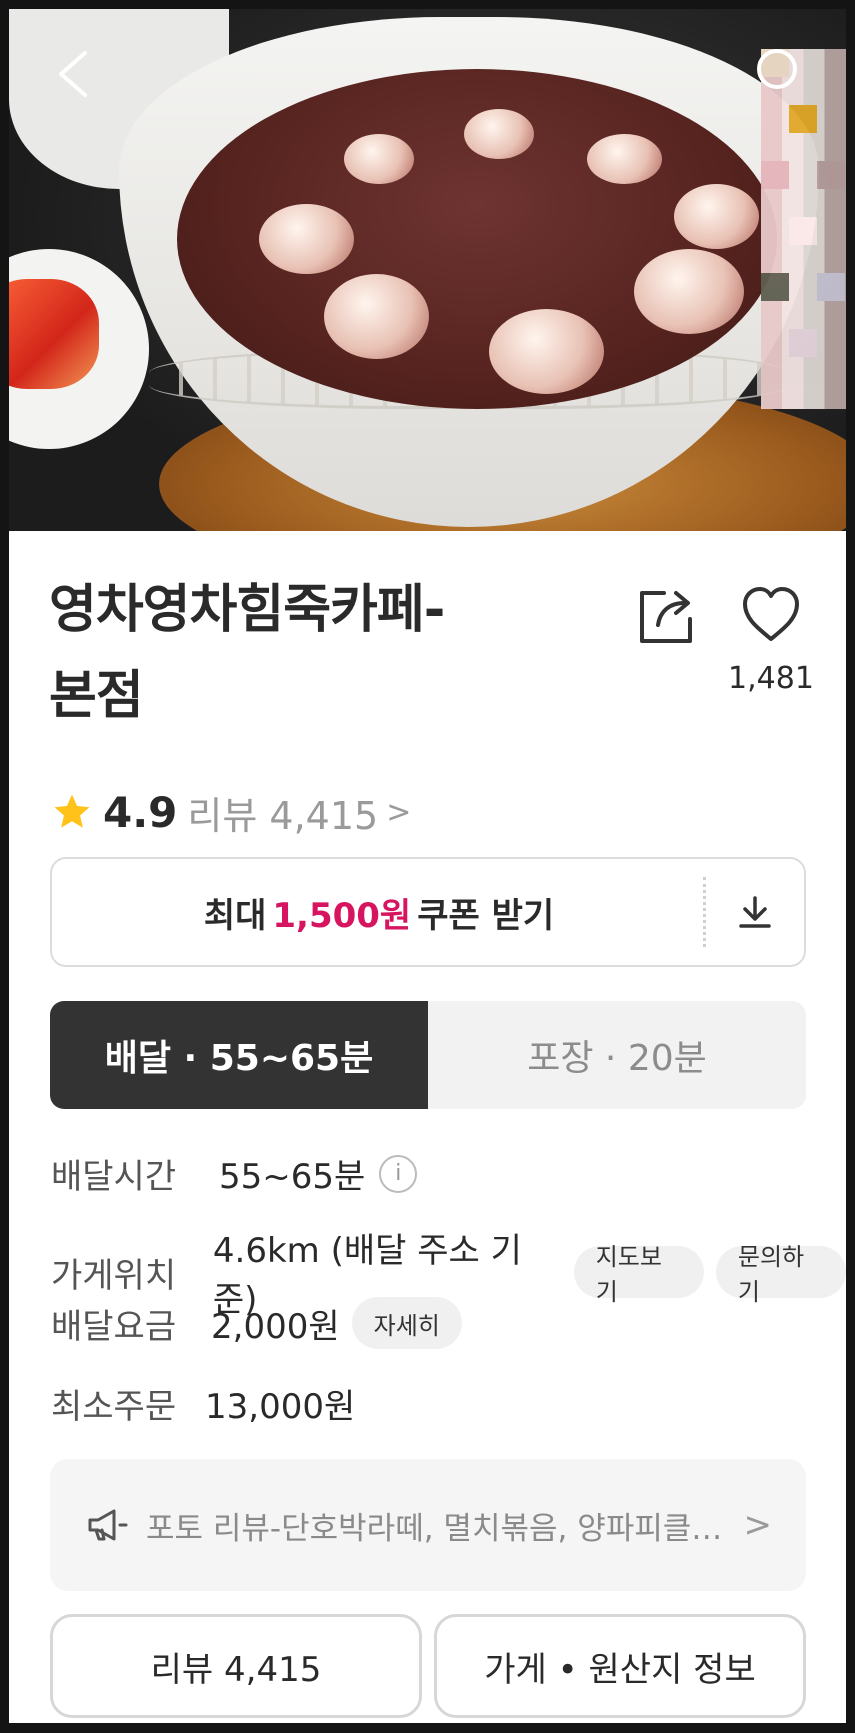 The image size is (855, 1733). I want to click on coupon-button: 최대 1,500원 쿠폰 받기, so click(378, 912).